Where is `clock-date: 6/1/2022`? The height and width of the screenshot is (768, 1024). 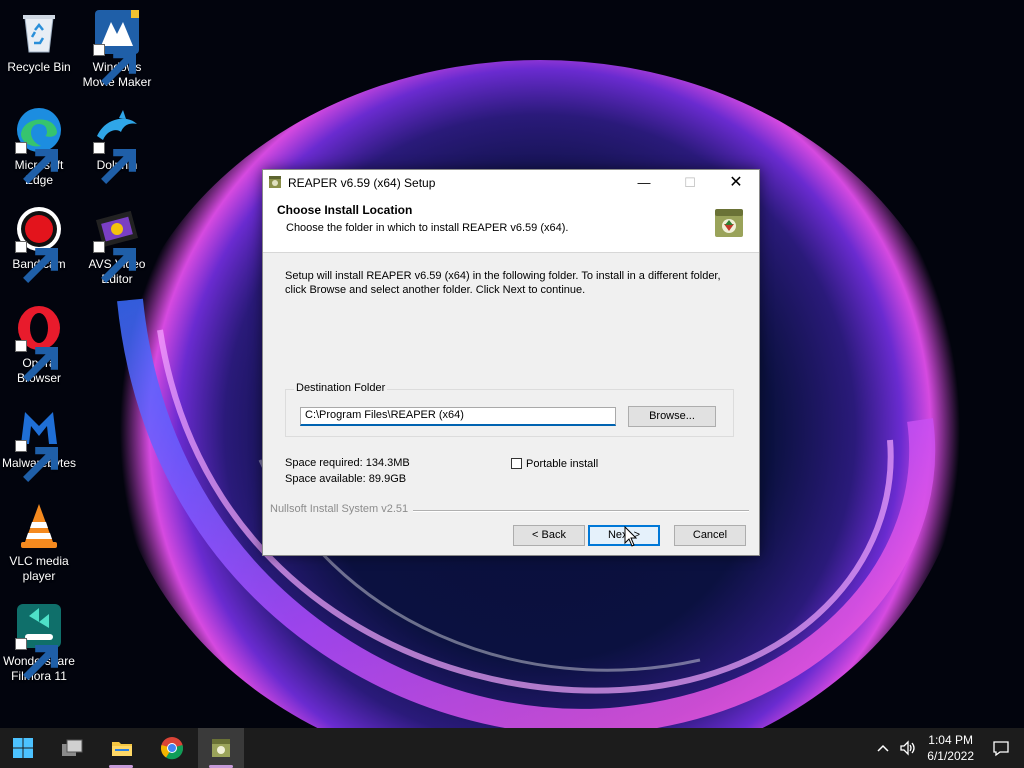 clock-date: 6/1/2022 is located at coordinates (950, 756).